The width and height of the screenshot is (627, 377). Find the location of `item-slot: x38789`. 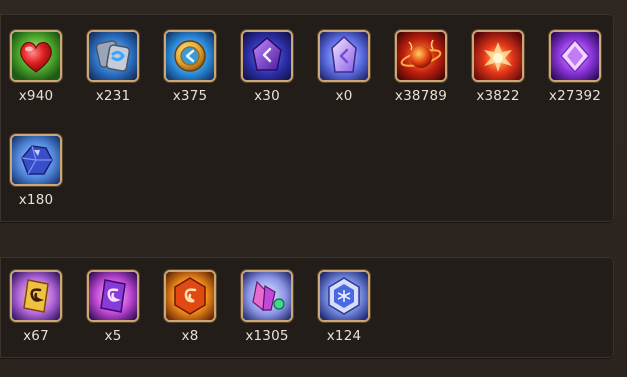

item-slot: x38789 is located at coordinates (421, 67).